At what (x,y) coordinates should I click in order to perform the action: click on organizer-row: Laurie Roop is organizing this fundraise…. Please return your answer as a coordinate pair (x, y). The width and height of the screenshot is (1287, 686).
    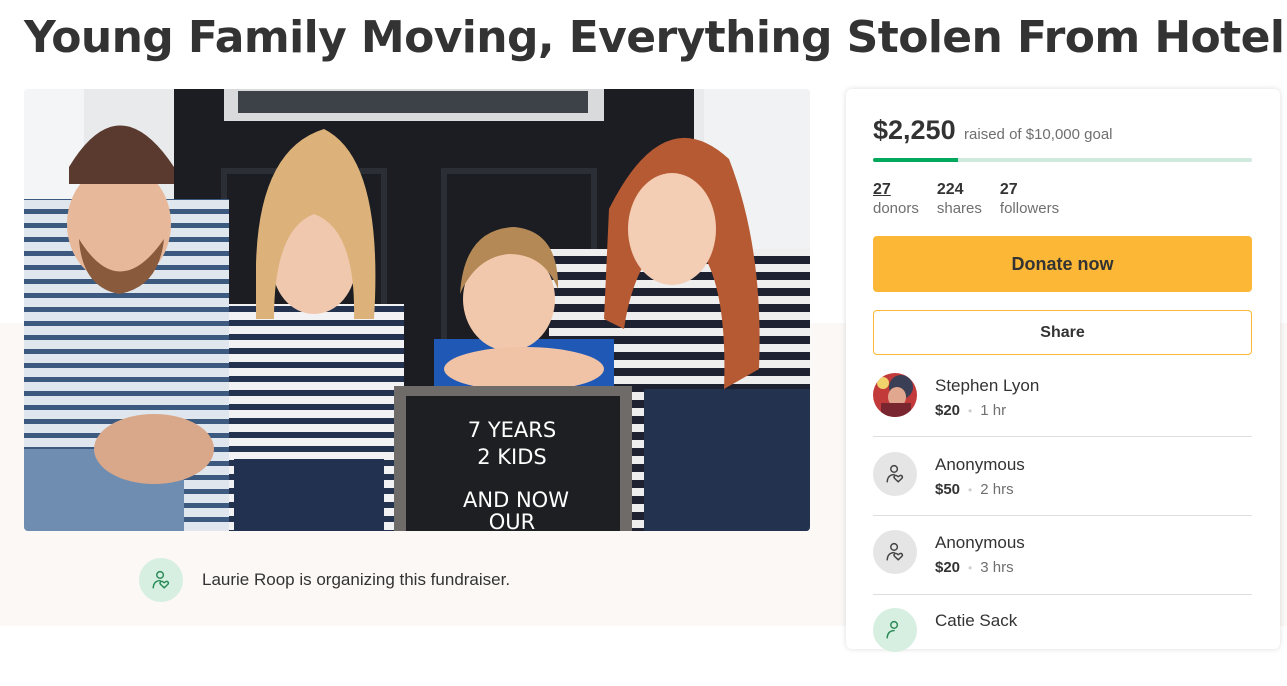
    Looking at the image, I should click on (324, 580).